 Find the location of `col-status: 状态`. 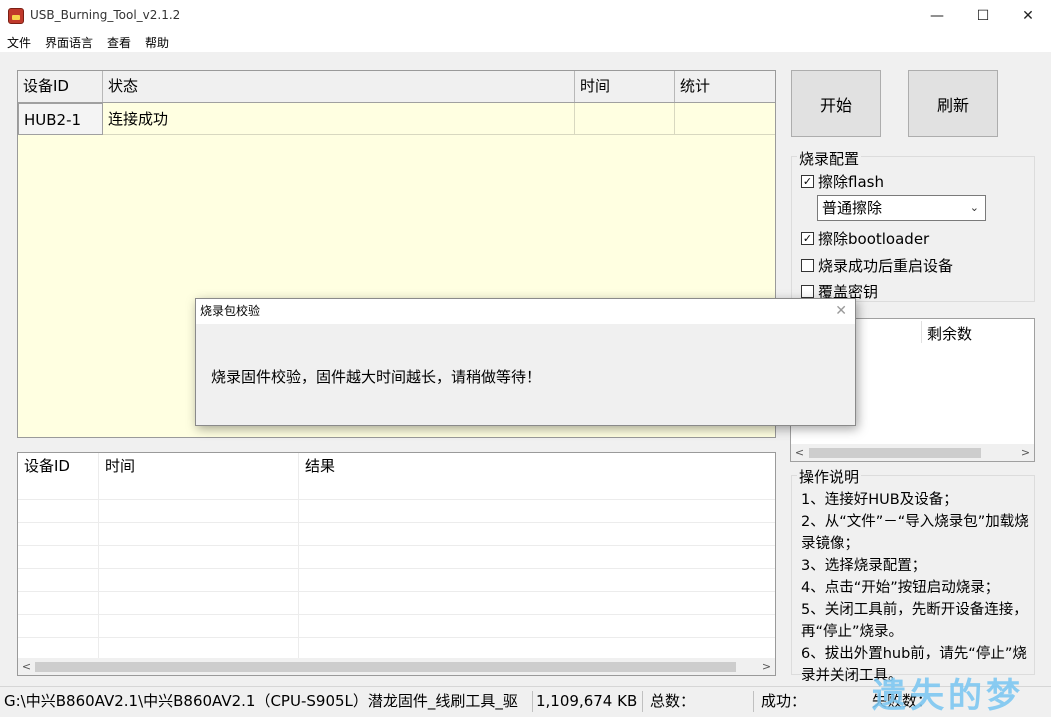

col-status: 状态 is located at coordinates (339, 86).